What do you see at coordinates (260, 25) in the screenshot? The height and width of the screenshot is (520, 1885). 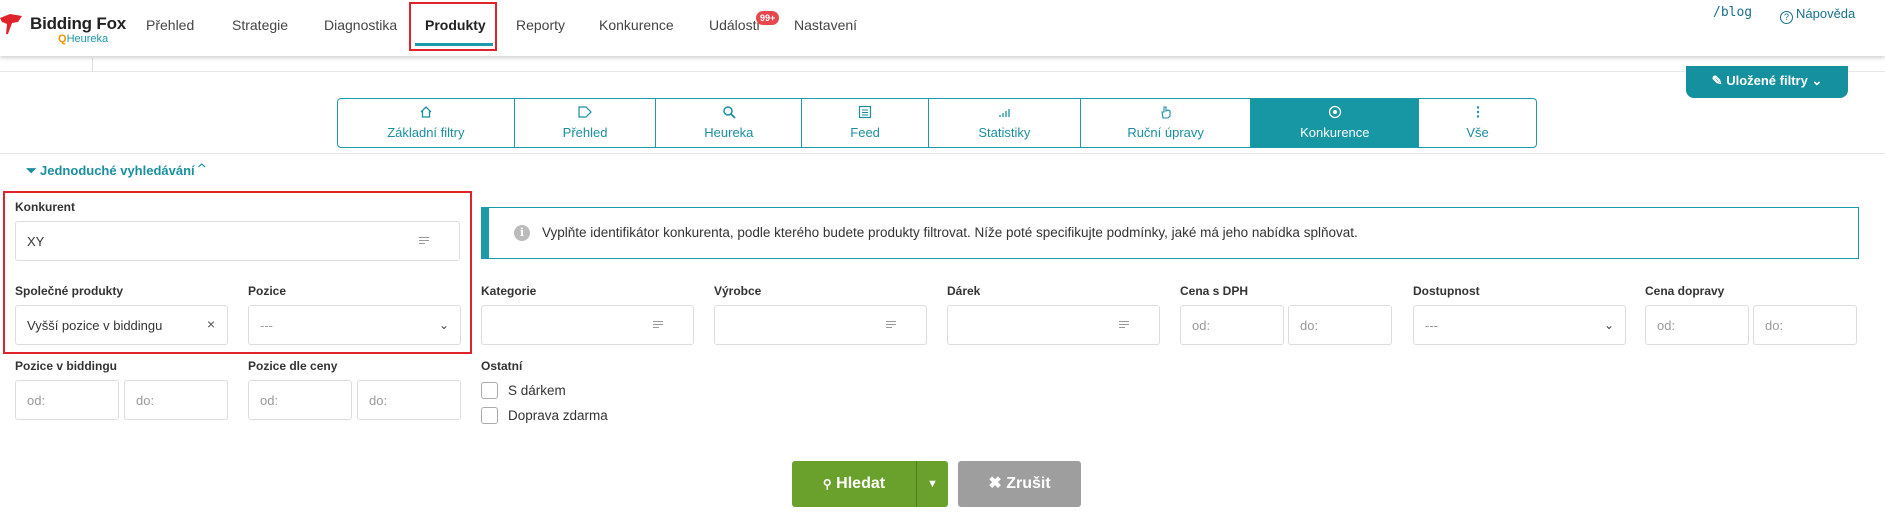 I see `nav-item-strategie: Strategie` at bounding box center [260, 25].